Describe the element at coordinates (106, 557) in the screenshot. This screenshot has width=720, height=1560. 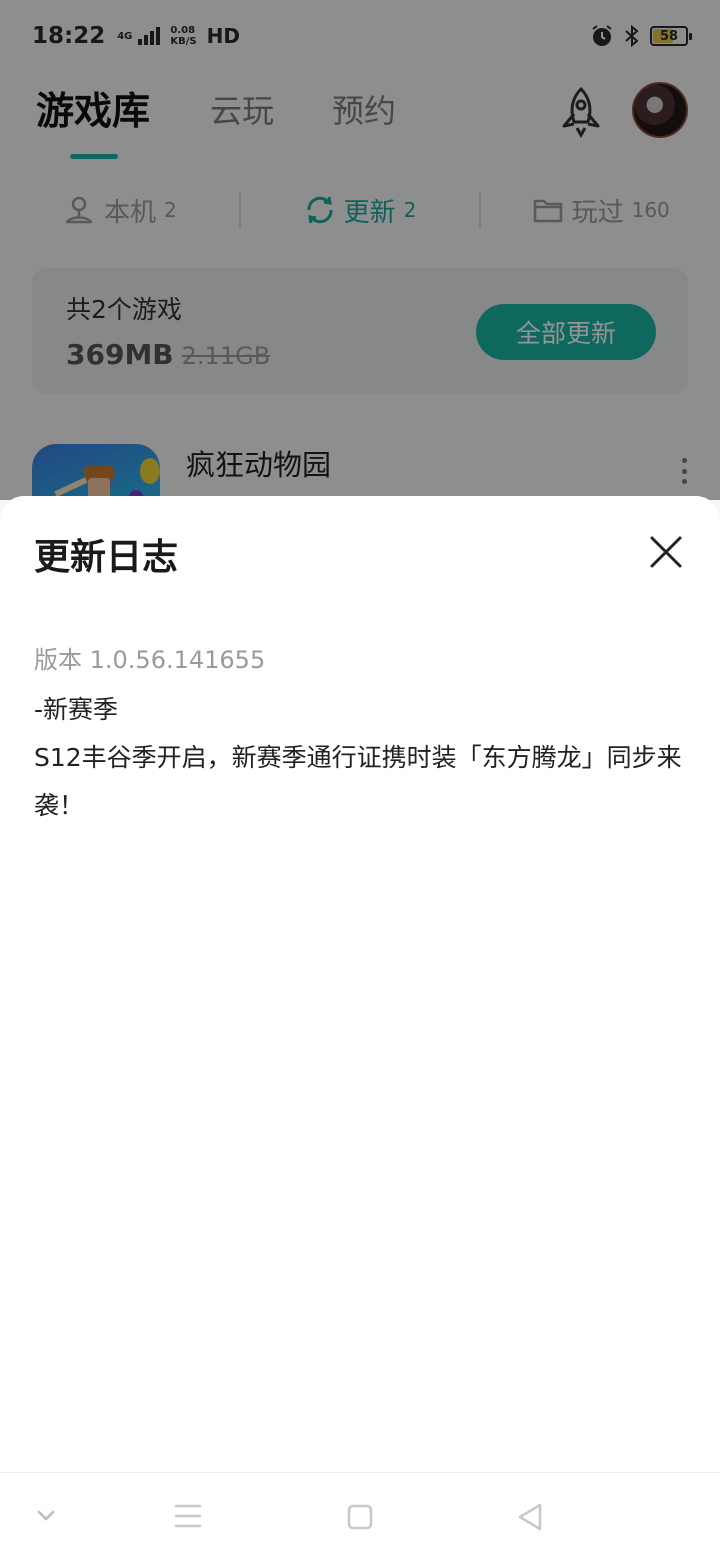
I see `sheet-title: 更新日志` at that location.